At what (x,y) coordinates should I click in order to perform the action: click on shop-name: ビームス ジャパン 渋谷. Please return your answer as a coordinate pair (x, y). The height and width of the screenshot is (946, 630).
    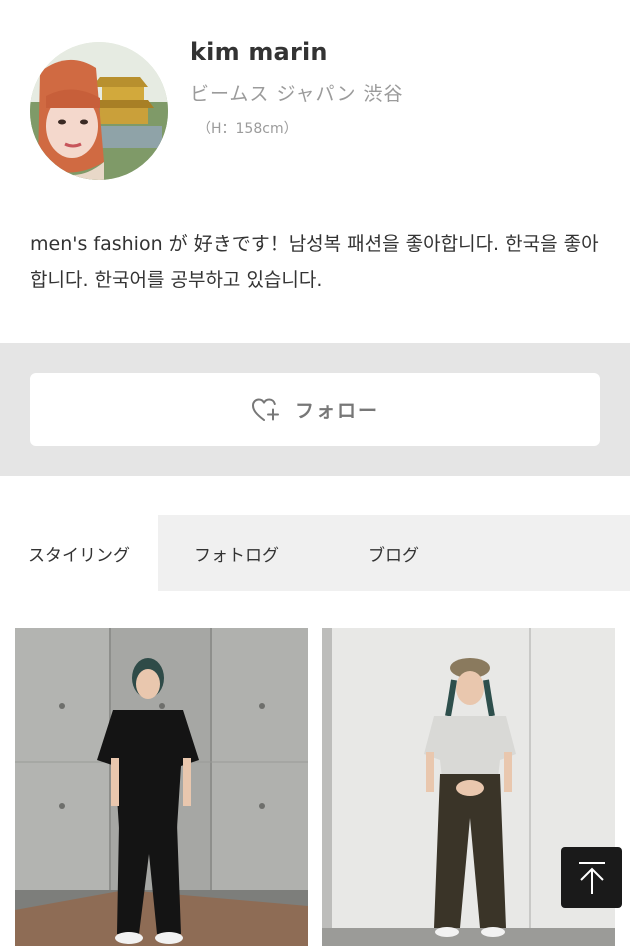
    Looking at the image, I should click on (297, 92).